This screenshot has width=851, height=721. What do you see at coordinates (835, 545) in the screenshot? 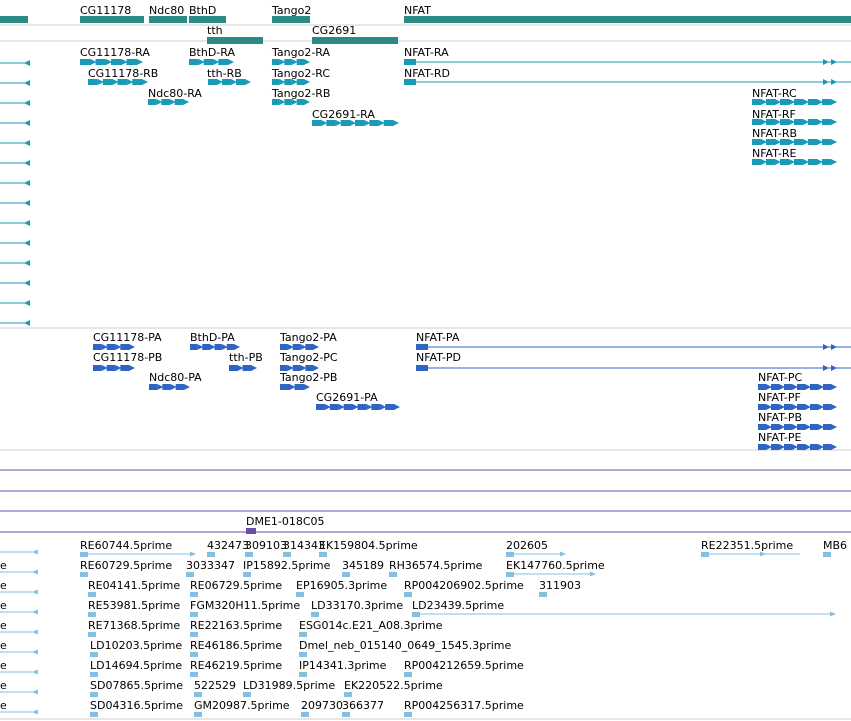
I see `est-label: MB6` at bounding box center [835, 545].